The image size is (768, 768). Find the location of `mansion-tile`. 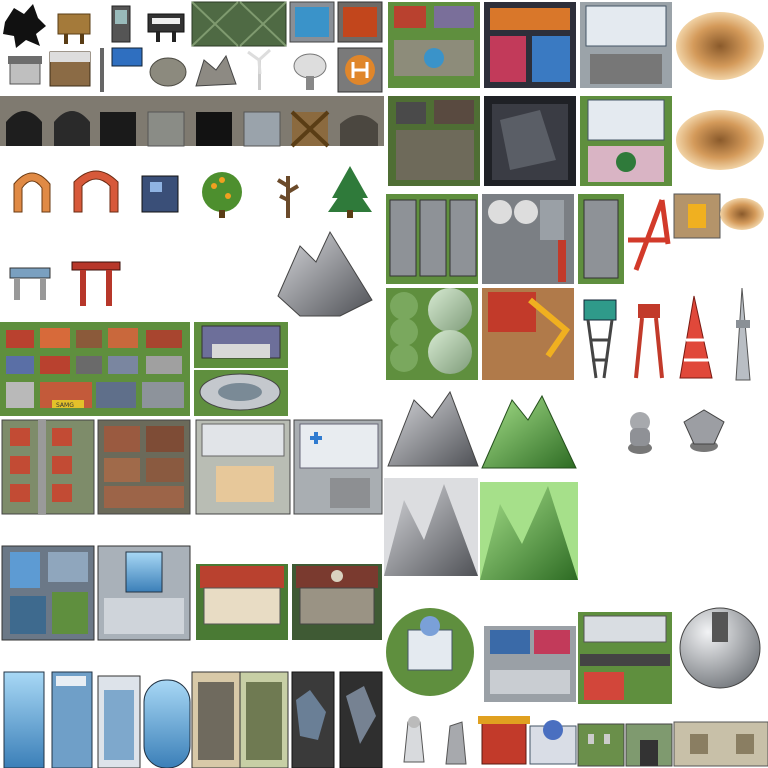

mansion-tile is located at coordinates (241, 345).